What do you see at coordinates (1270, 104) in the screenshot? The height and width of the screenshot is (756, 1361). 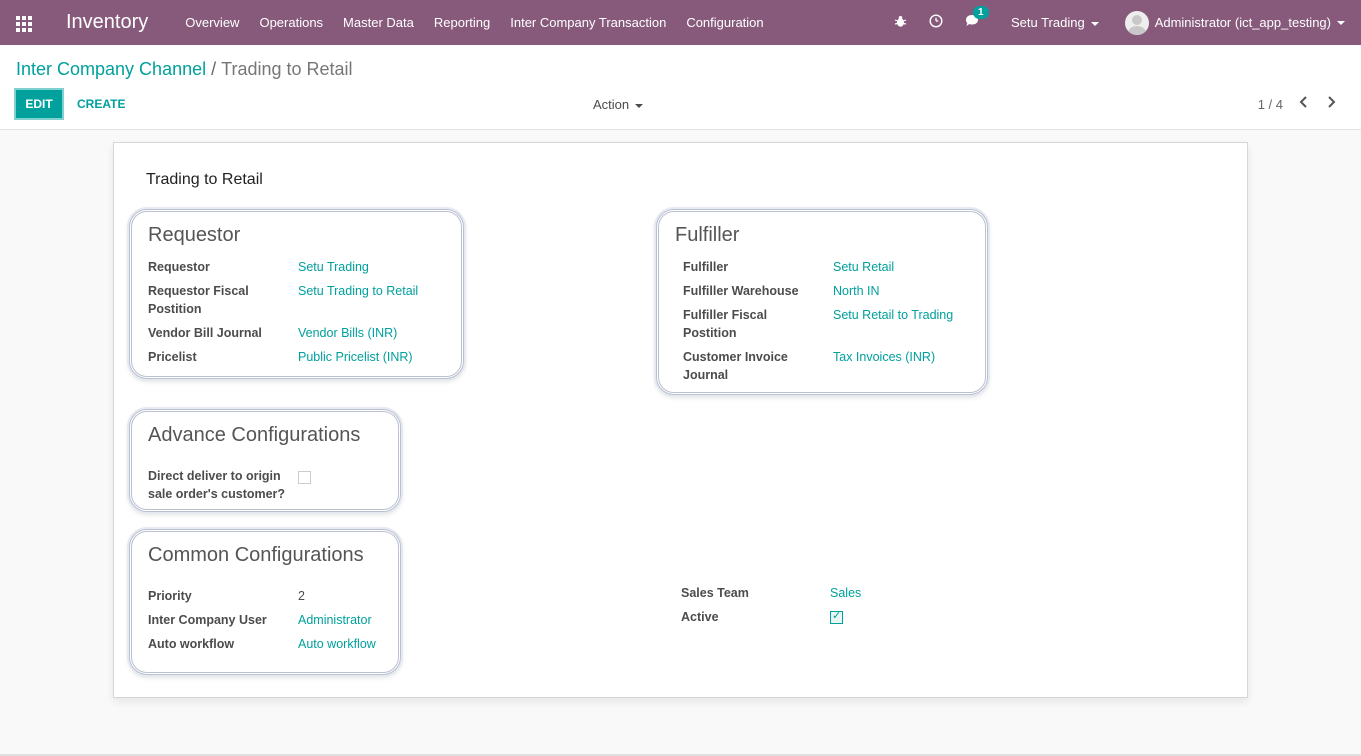 I see `pager-value: 1 / 4` at bounding box center [1270, 104].